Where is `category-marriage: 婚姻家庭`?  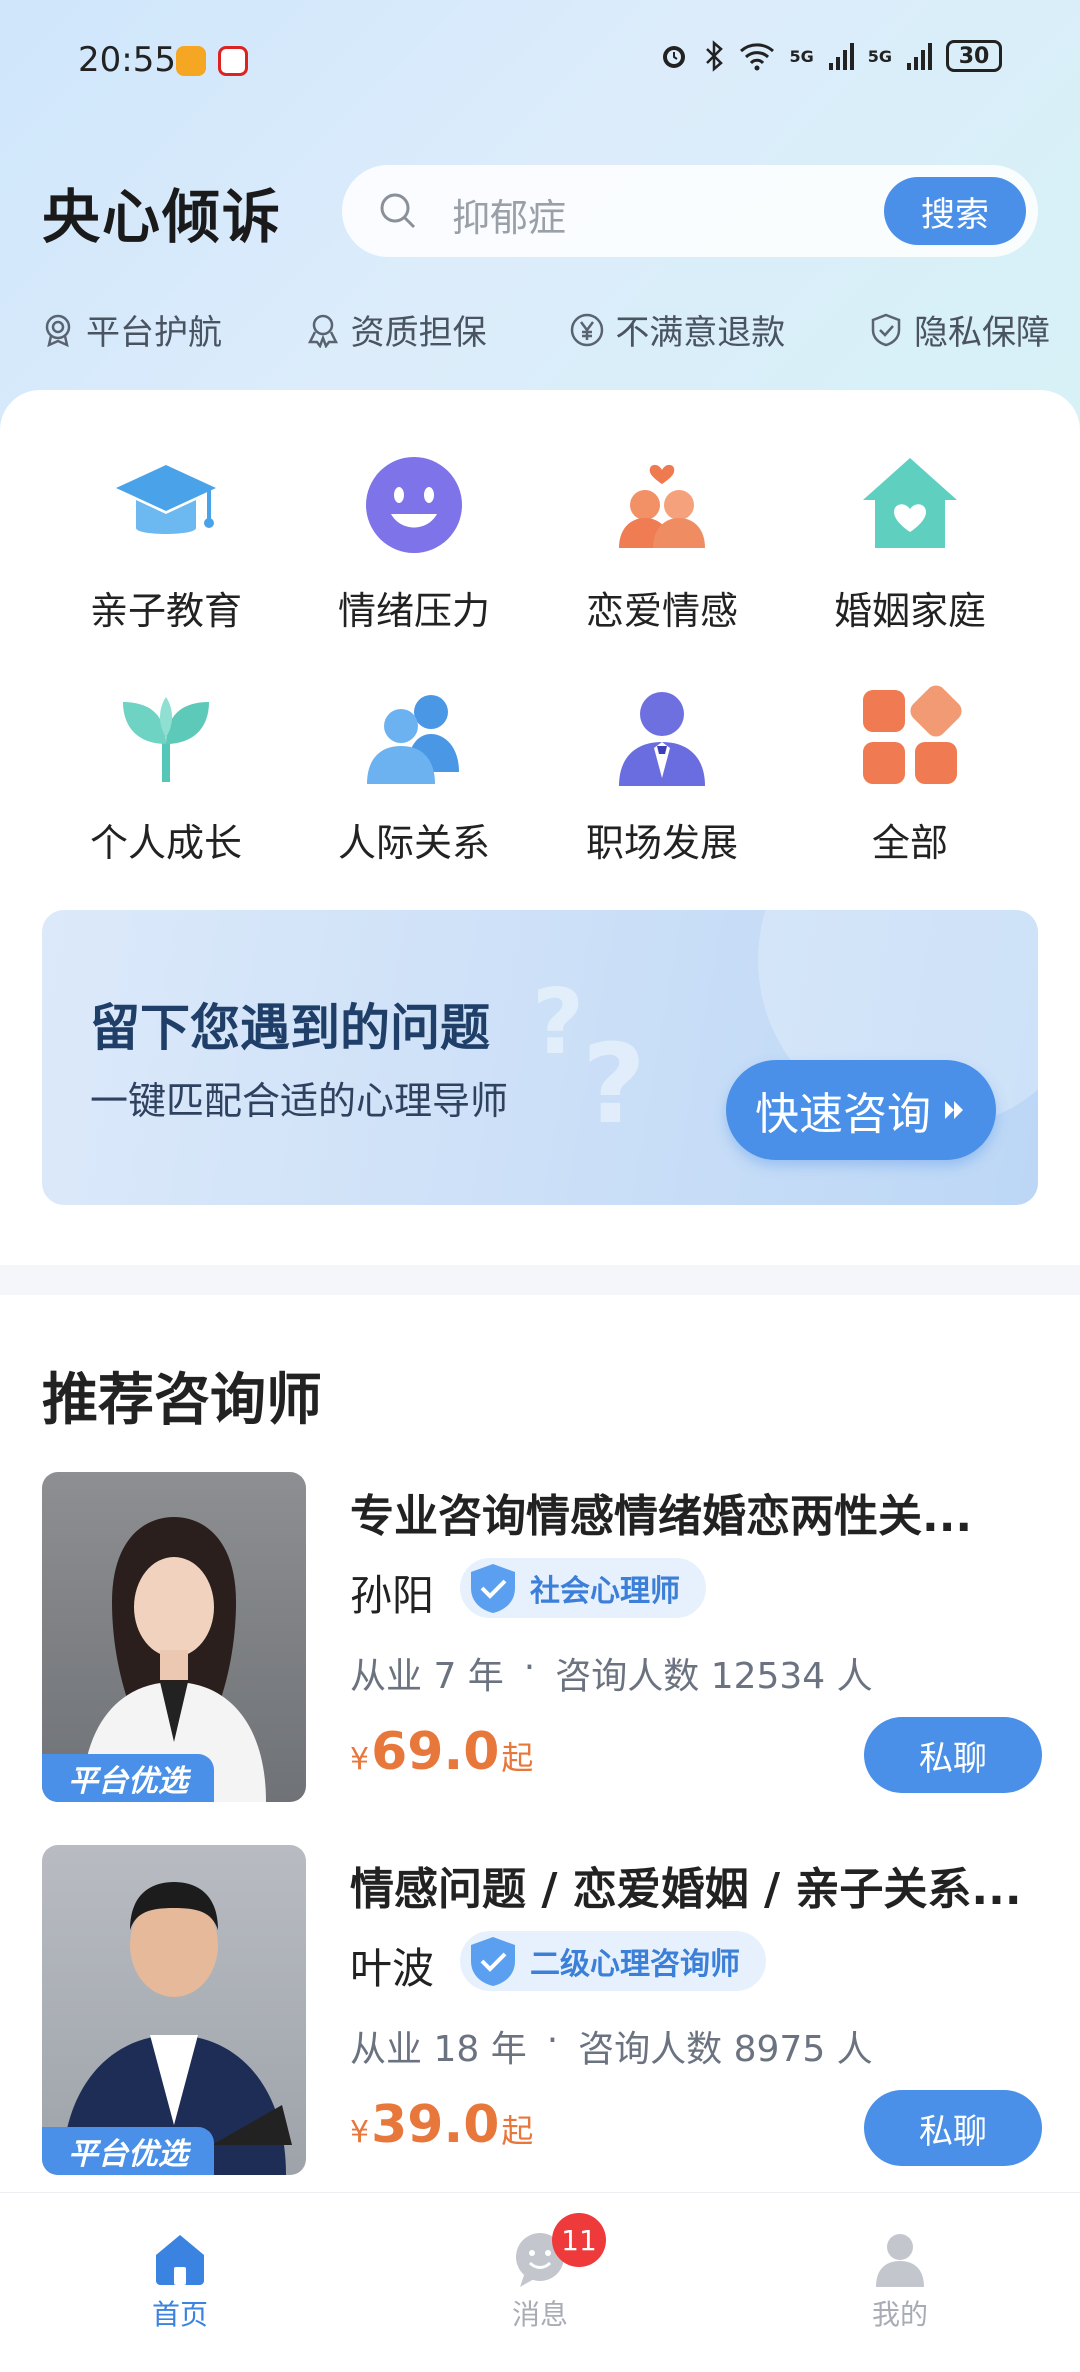 category-marriage: 婚姻家庭 is located at coordinates (910, 542).